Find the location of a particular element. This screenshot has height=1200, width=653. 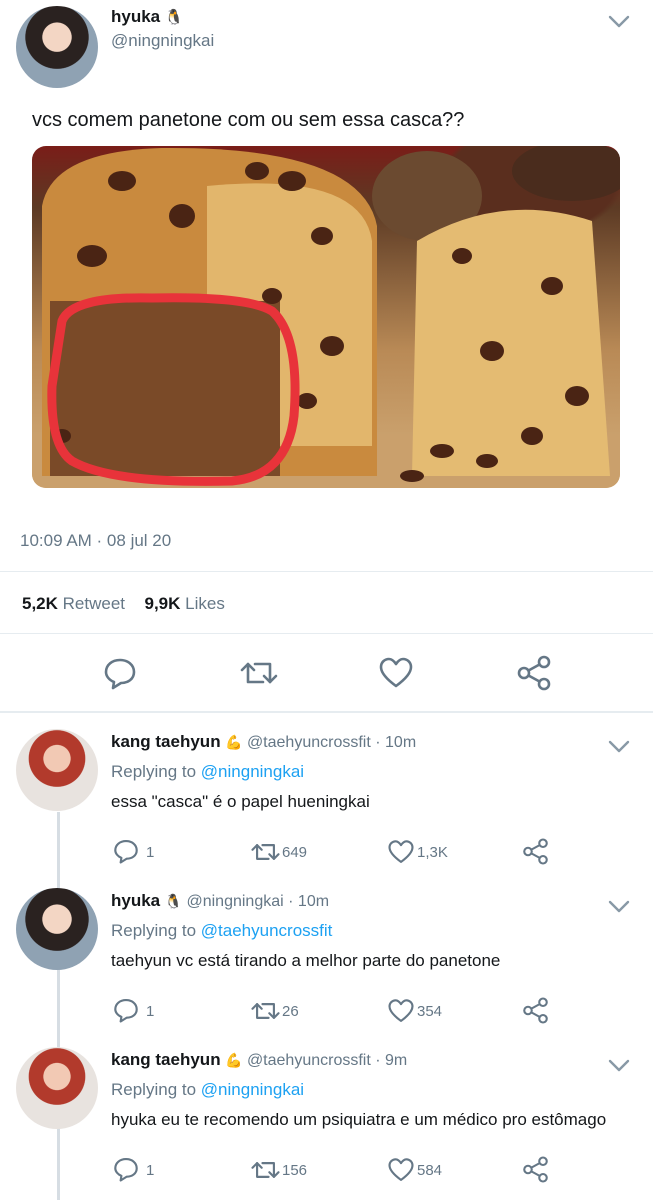

section-divider is located at coordinates (326, 712).